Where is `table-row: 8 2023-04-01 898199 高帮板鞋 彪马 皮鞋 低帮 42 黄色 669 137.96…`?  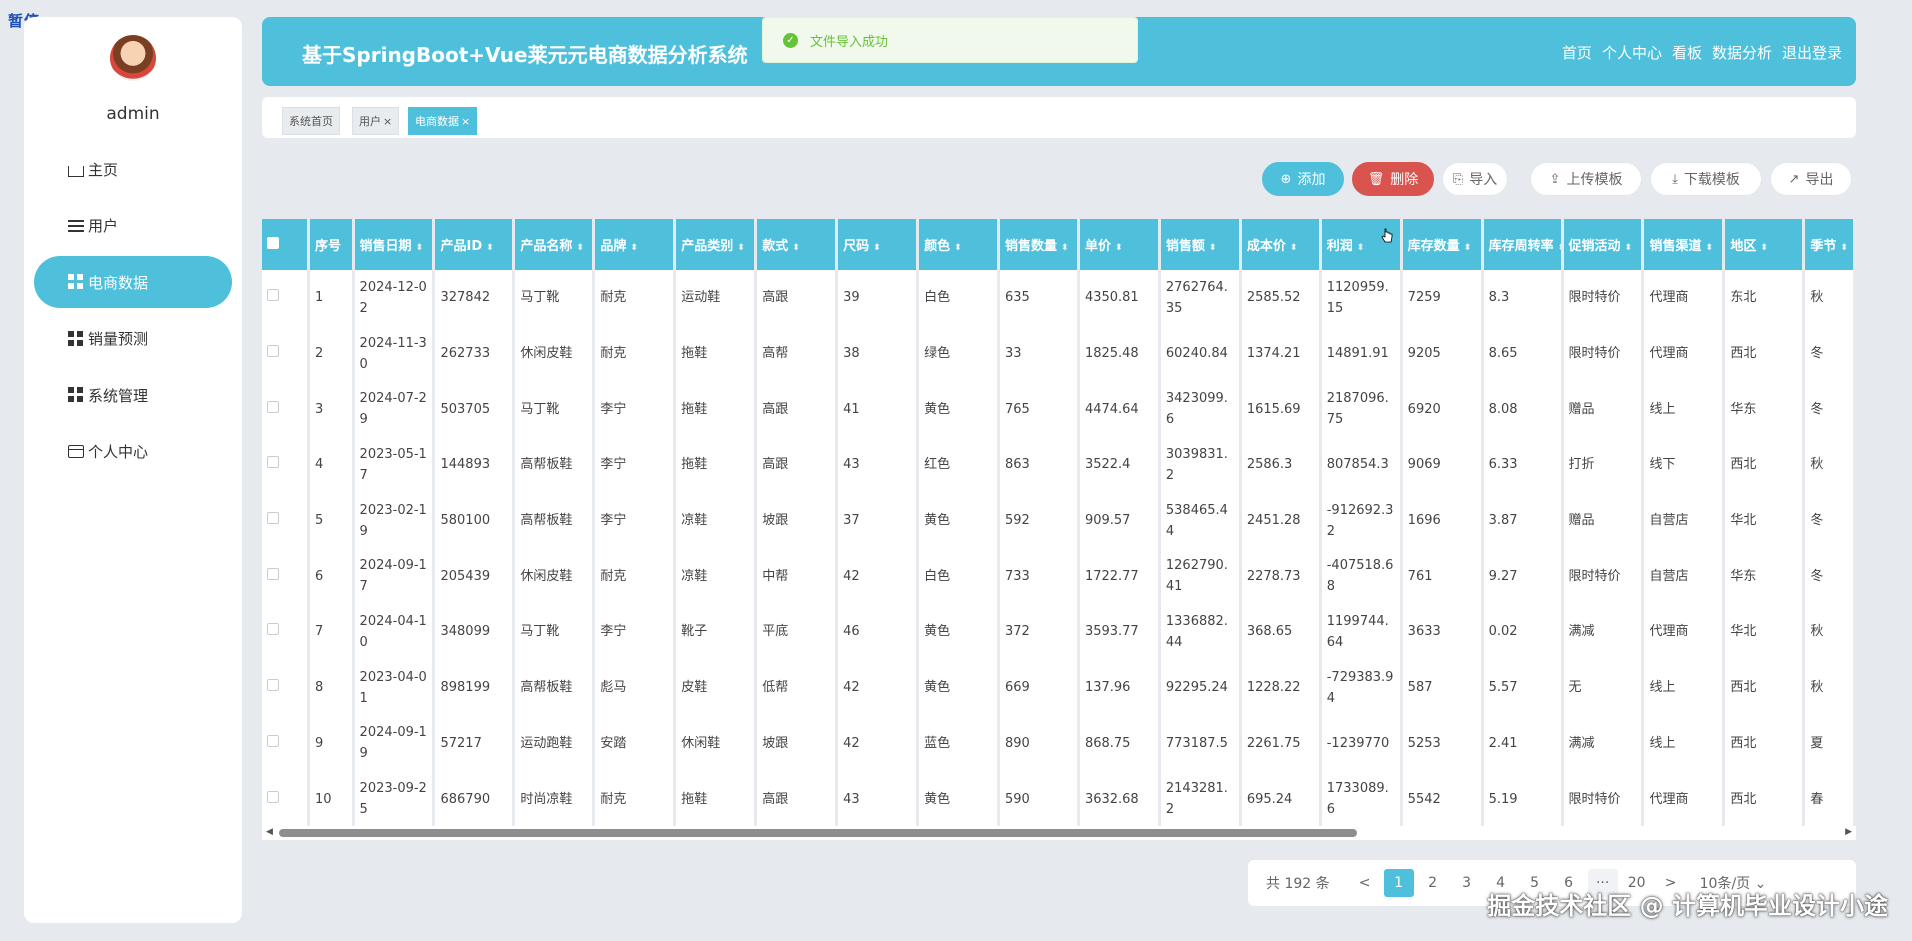
table-row: 8 2023-04-01 898199 高帮板鞋 彪马 皮鞋 低帮 42 黄色 669 137.96… is located at coordinates (1059, 687).